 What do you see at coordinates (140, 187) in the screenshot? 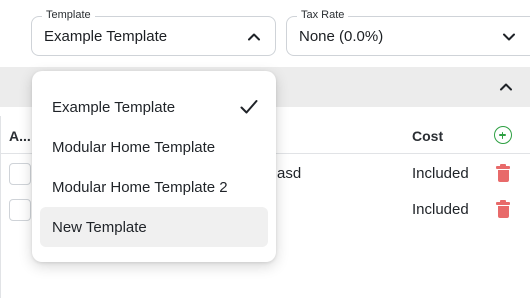
I see `menu-item-label: Modular Home Template 2` at bounding box center [140, 187].